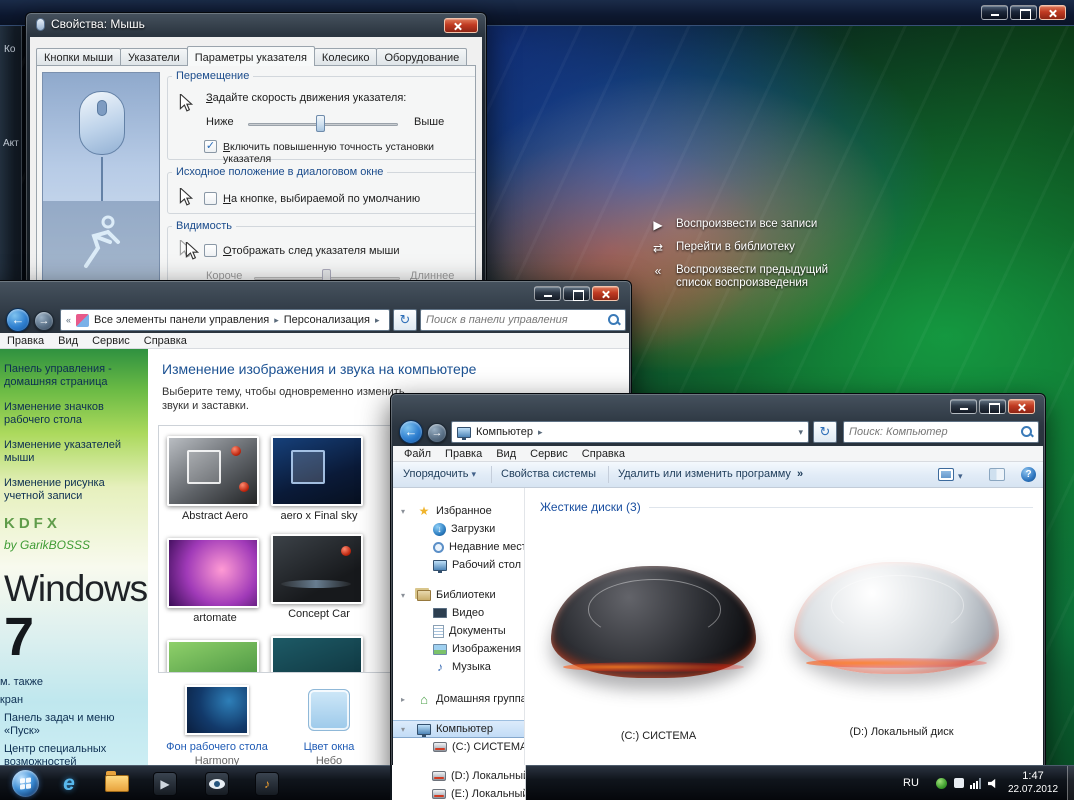  I want to click on expander-icon: ▸, so click(406, 699).